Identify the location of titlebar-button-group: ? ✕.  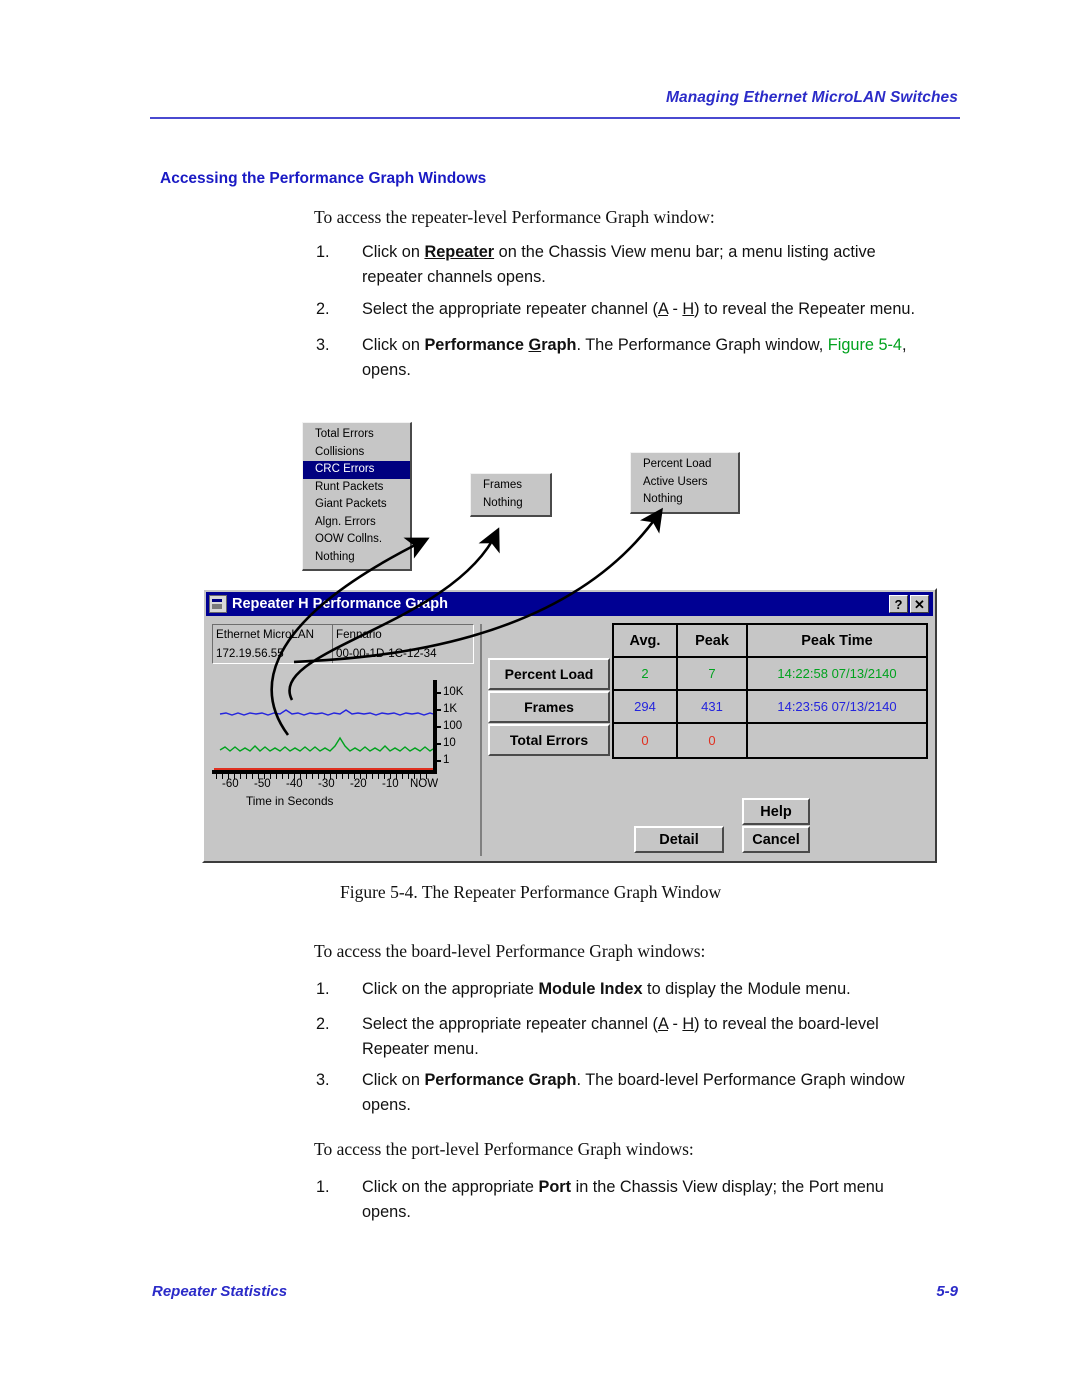
(909, 604).